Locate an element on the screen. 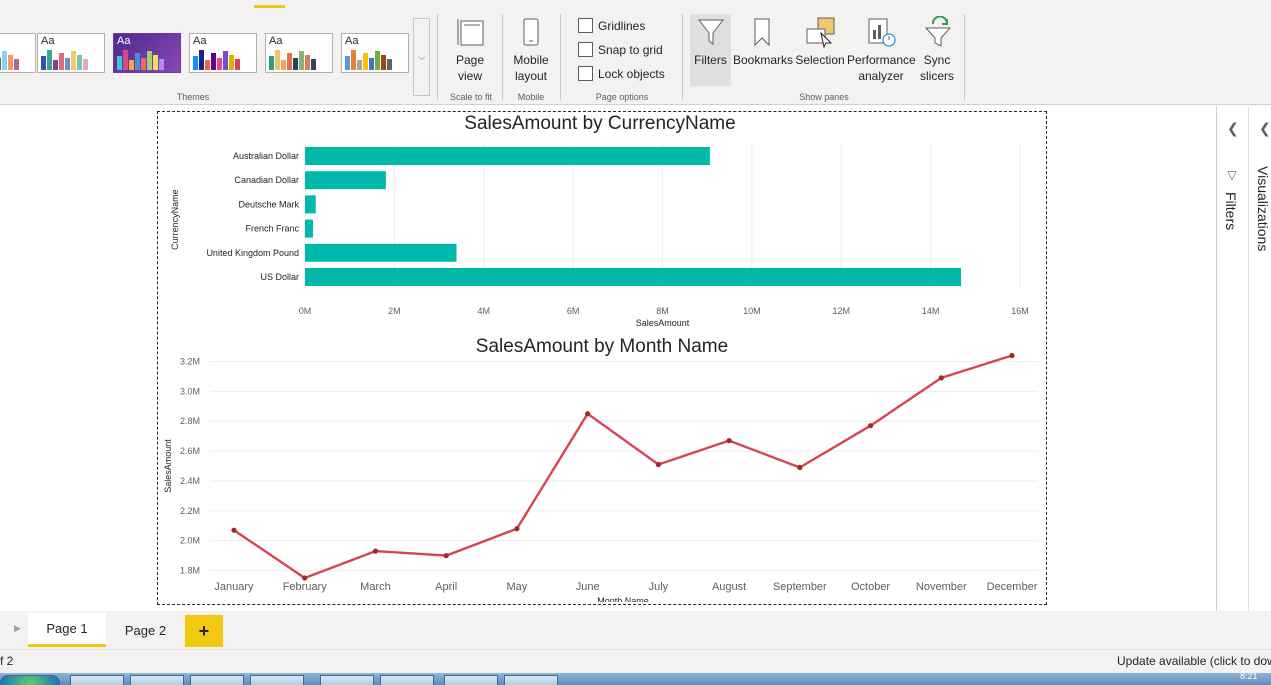 This screenshot has width=1271, height=685. bookmarks-pane-button: Bookmarks is located at coordinates (763, 41).